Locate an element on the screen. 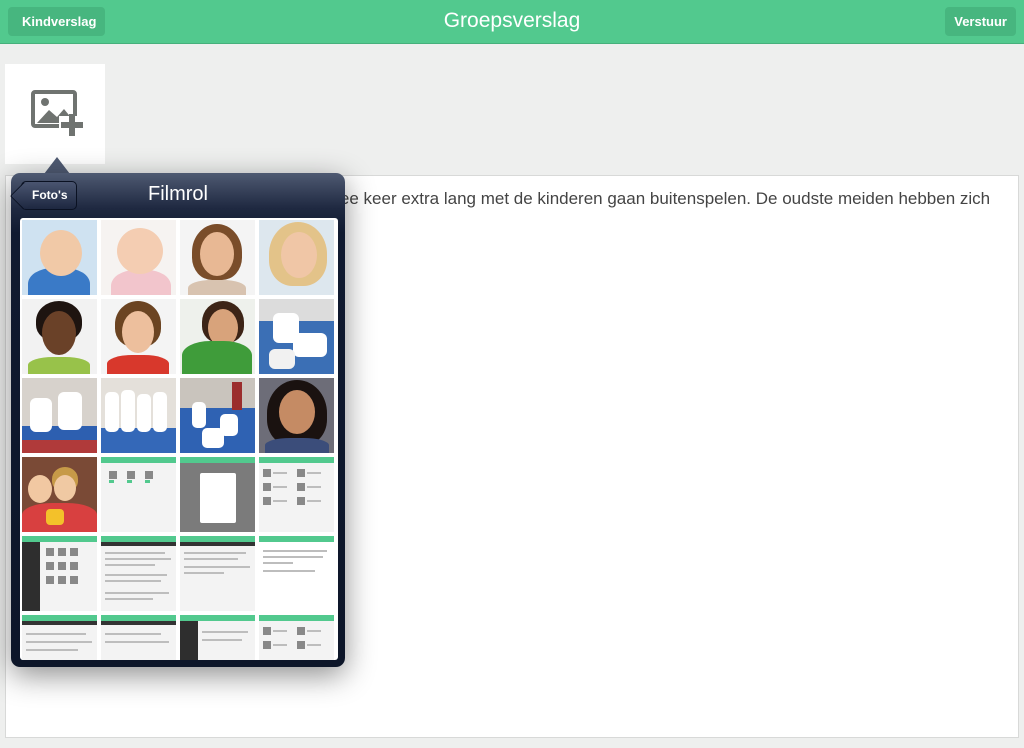  kindverslag-back-button: Kindverslag is located at coordinates (57, 21).